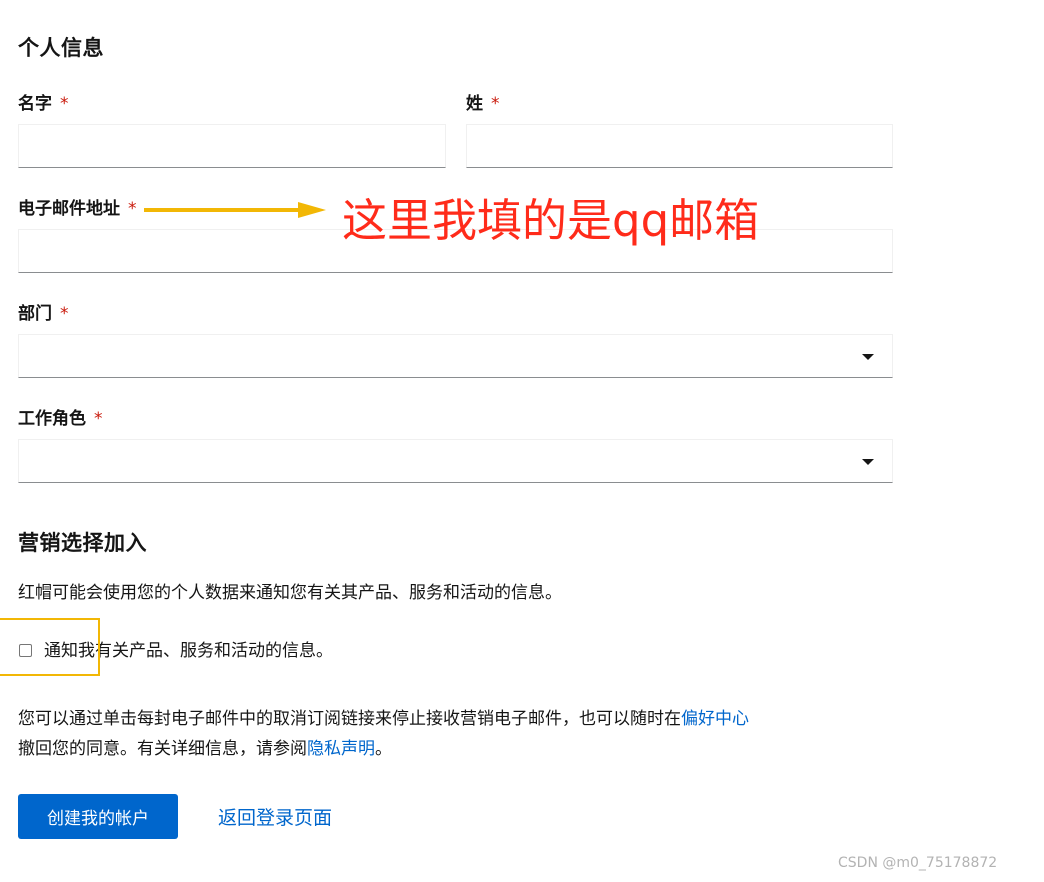  I want to click on email-label: 电子邮件地址 *, so click(77, 206).